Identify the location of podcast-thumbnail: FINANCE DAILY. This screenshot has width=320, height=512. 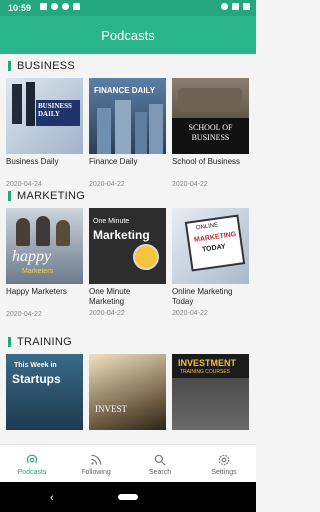
(127, 116).